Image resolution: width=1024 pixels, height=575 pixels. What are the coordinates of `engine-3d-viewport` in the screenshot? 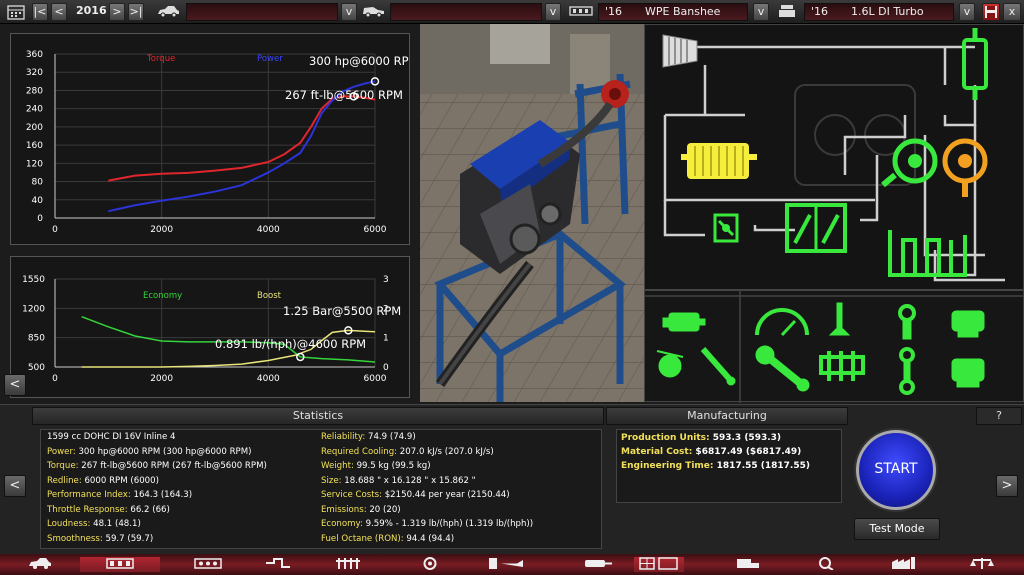 It's located at (532, 213).